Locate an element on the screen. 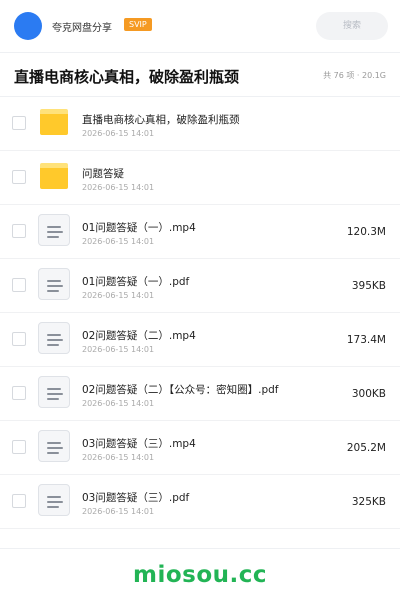 Image resolution: width=400 pixels, height=600 pixels. item-name: 03问题答疑（三）.pdf is located at coordinates (136, 498).